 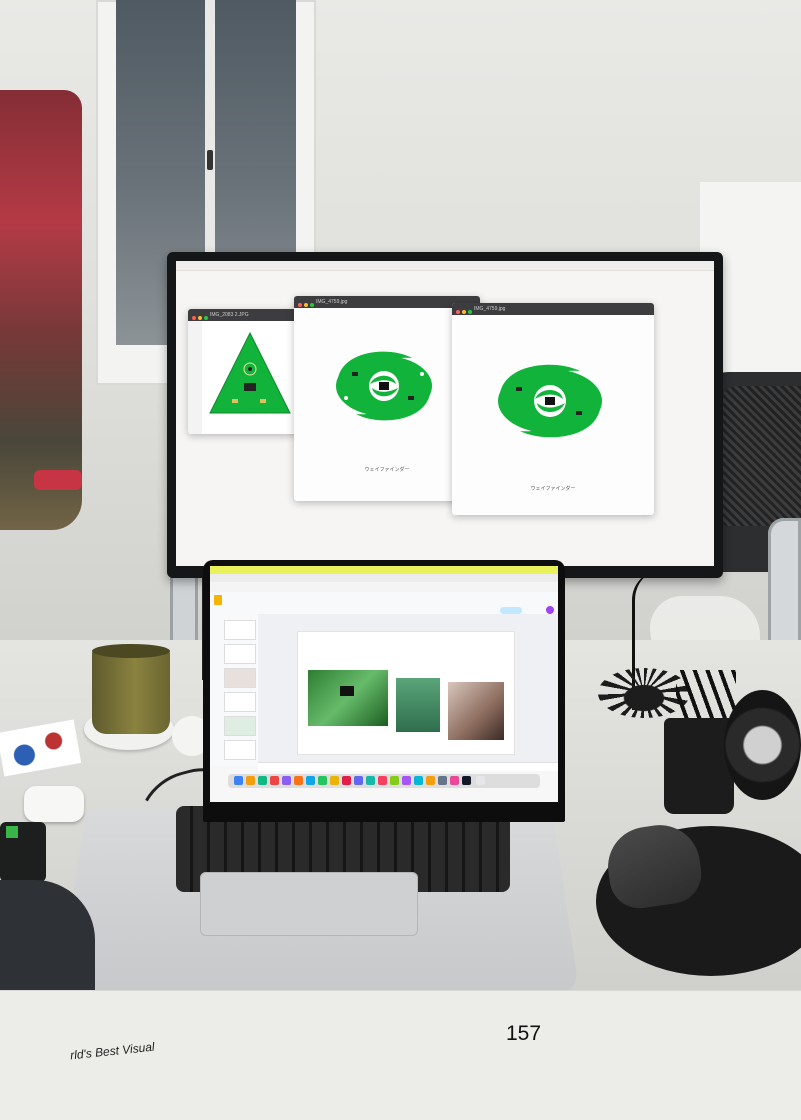 What do you see at coordinates (131, 691) in the screenshot?
I see `coffee-mug` at bounding box center [131, 691].